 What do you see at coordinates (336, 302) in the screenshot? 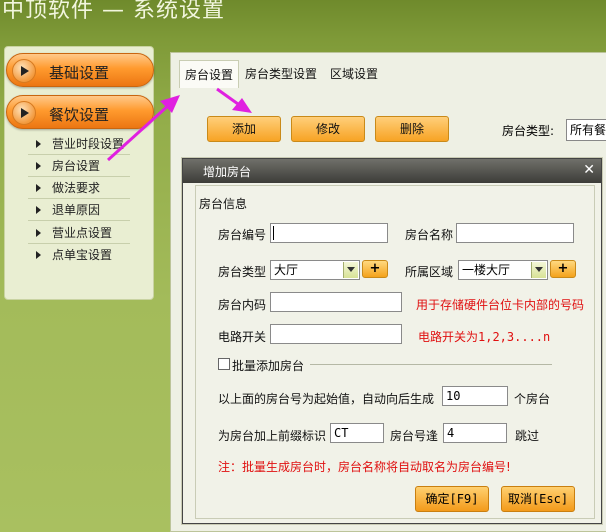
I see `inner-code-input` at bounding box center [336, 302].